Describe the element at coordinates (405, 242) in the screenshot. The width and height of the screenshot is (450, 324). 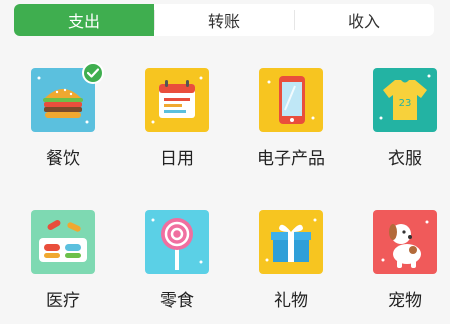
I see `dog-icon` at that location.